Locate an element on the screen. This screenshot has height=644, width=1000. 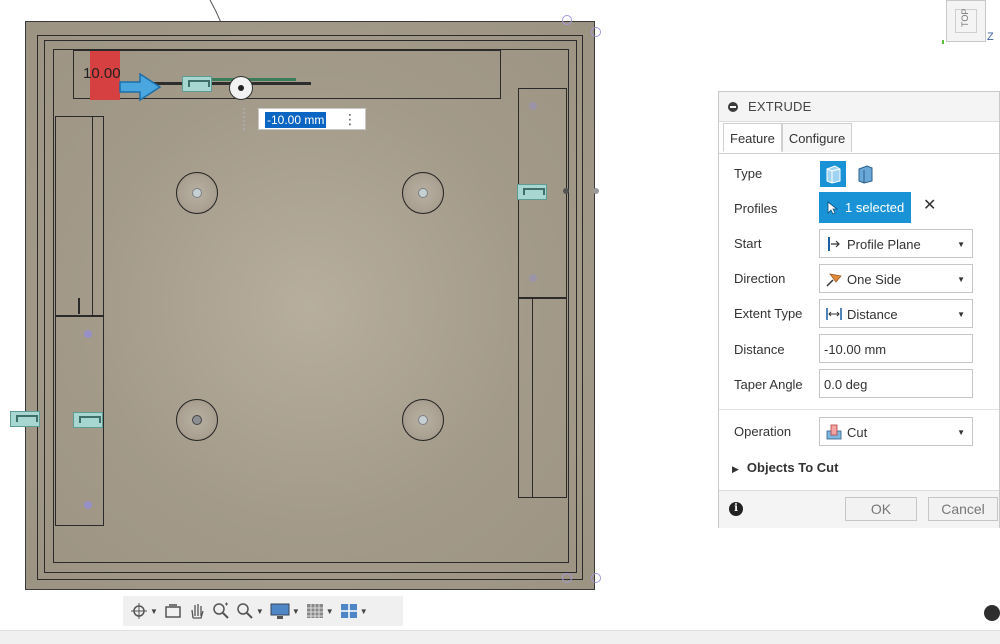
solid-icon is located at coordinates (833, 174).